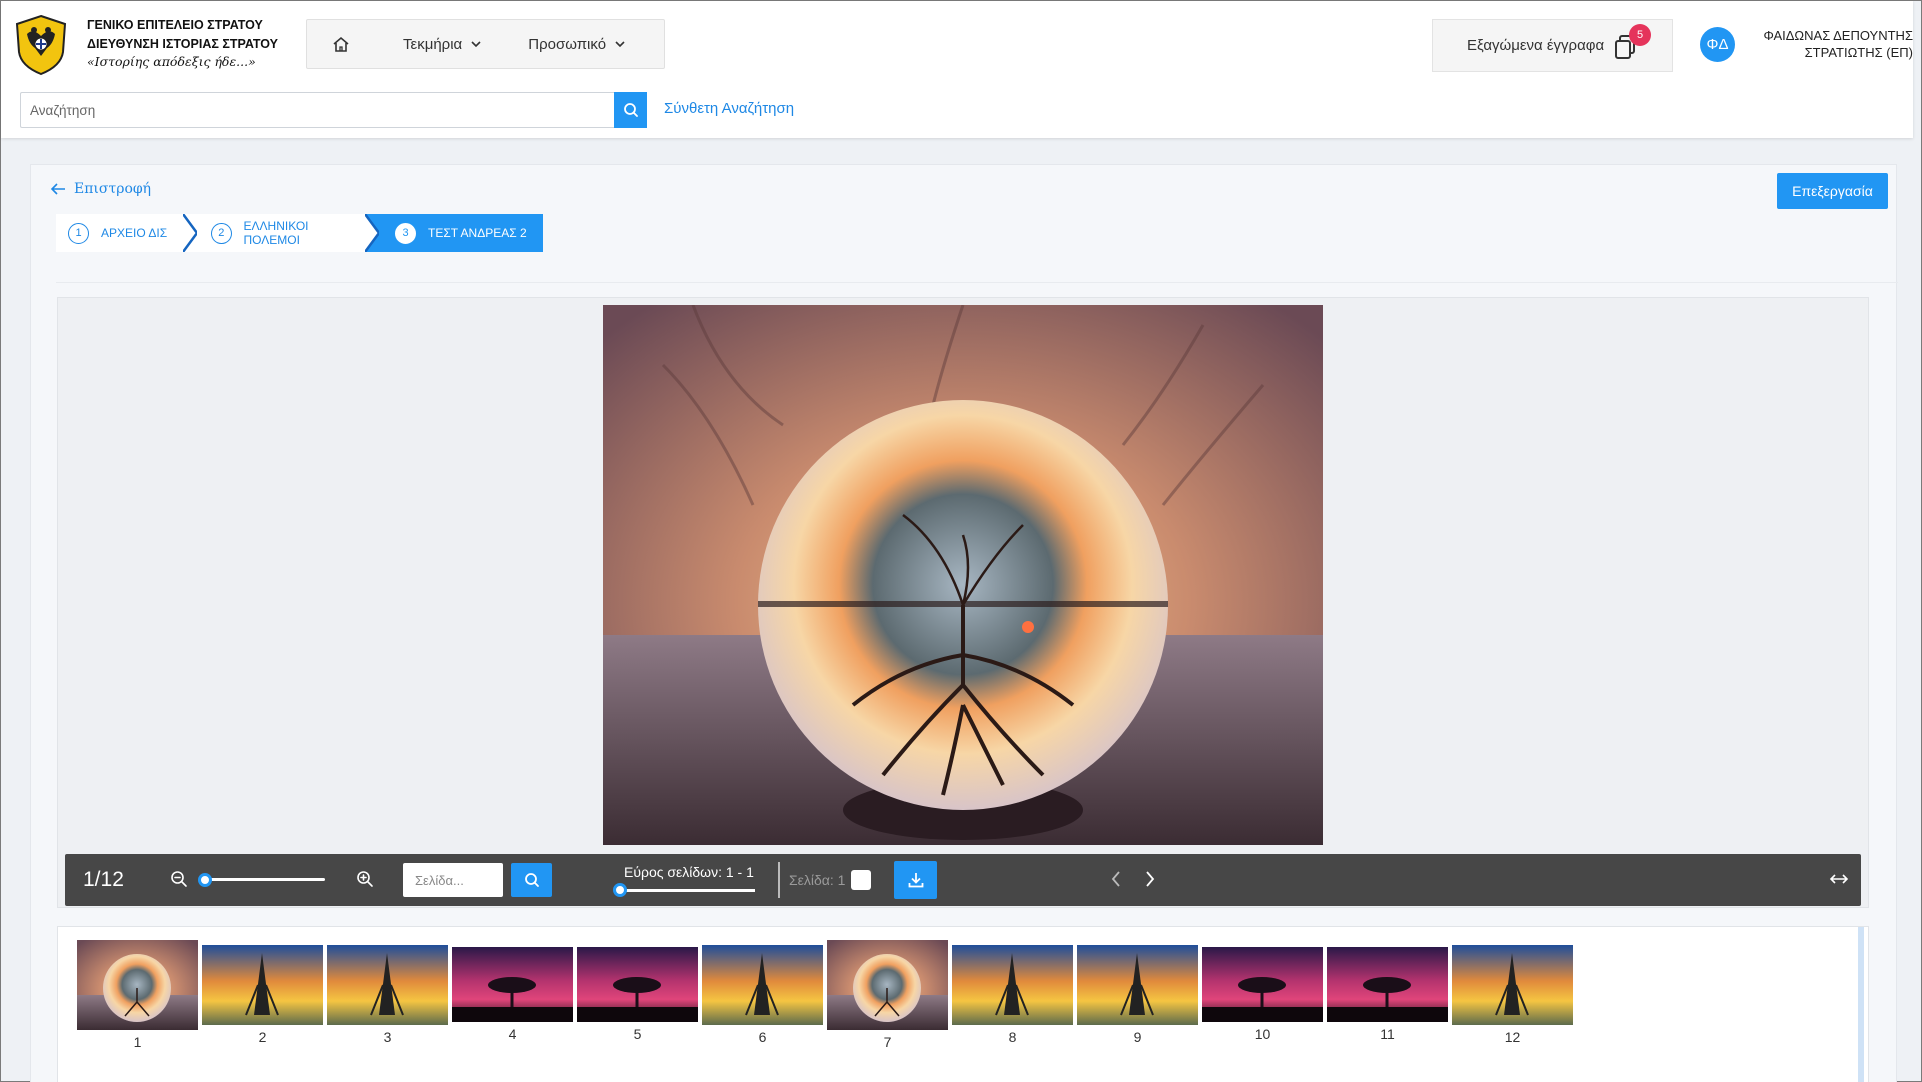 This screenshot has width=1922, height=1082. I want to click on thumbnail-page-10: 10, so click(1262, 995).